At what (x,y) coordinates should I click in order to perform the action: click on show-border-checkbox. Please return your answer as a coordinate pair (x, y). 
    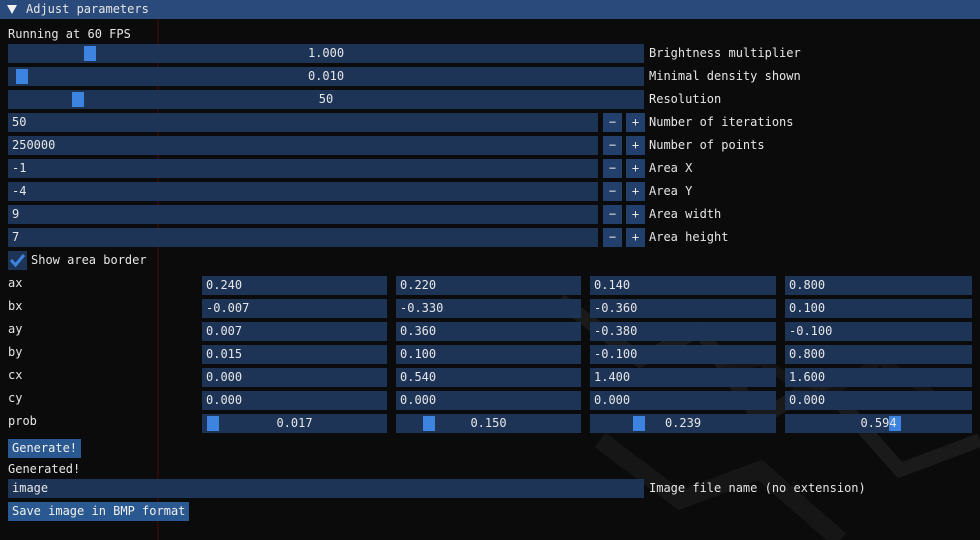
    Looking at the image, I should click on (17, 260).